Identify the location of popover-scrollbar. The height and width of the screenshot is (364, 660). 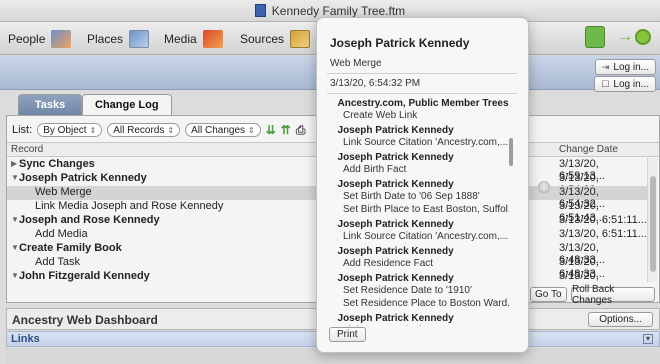
(511, 152).